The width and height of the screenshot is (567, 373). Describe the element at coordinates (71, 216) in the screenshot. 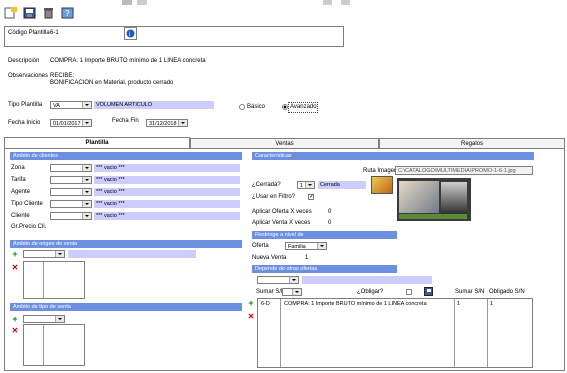

I see `cliente-select` at that location.